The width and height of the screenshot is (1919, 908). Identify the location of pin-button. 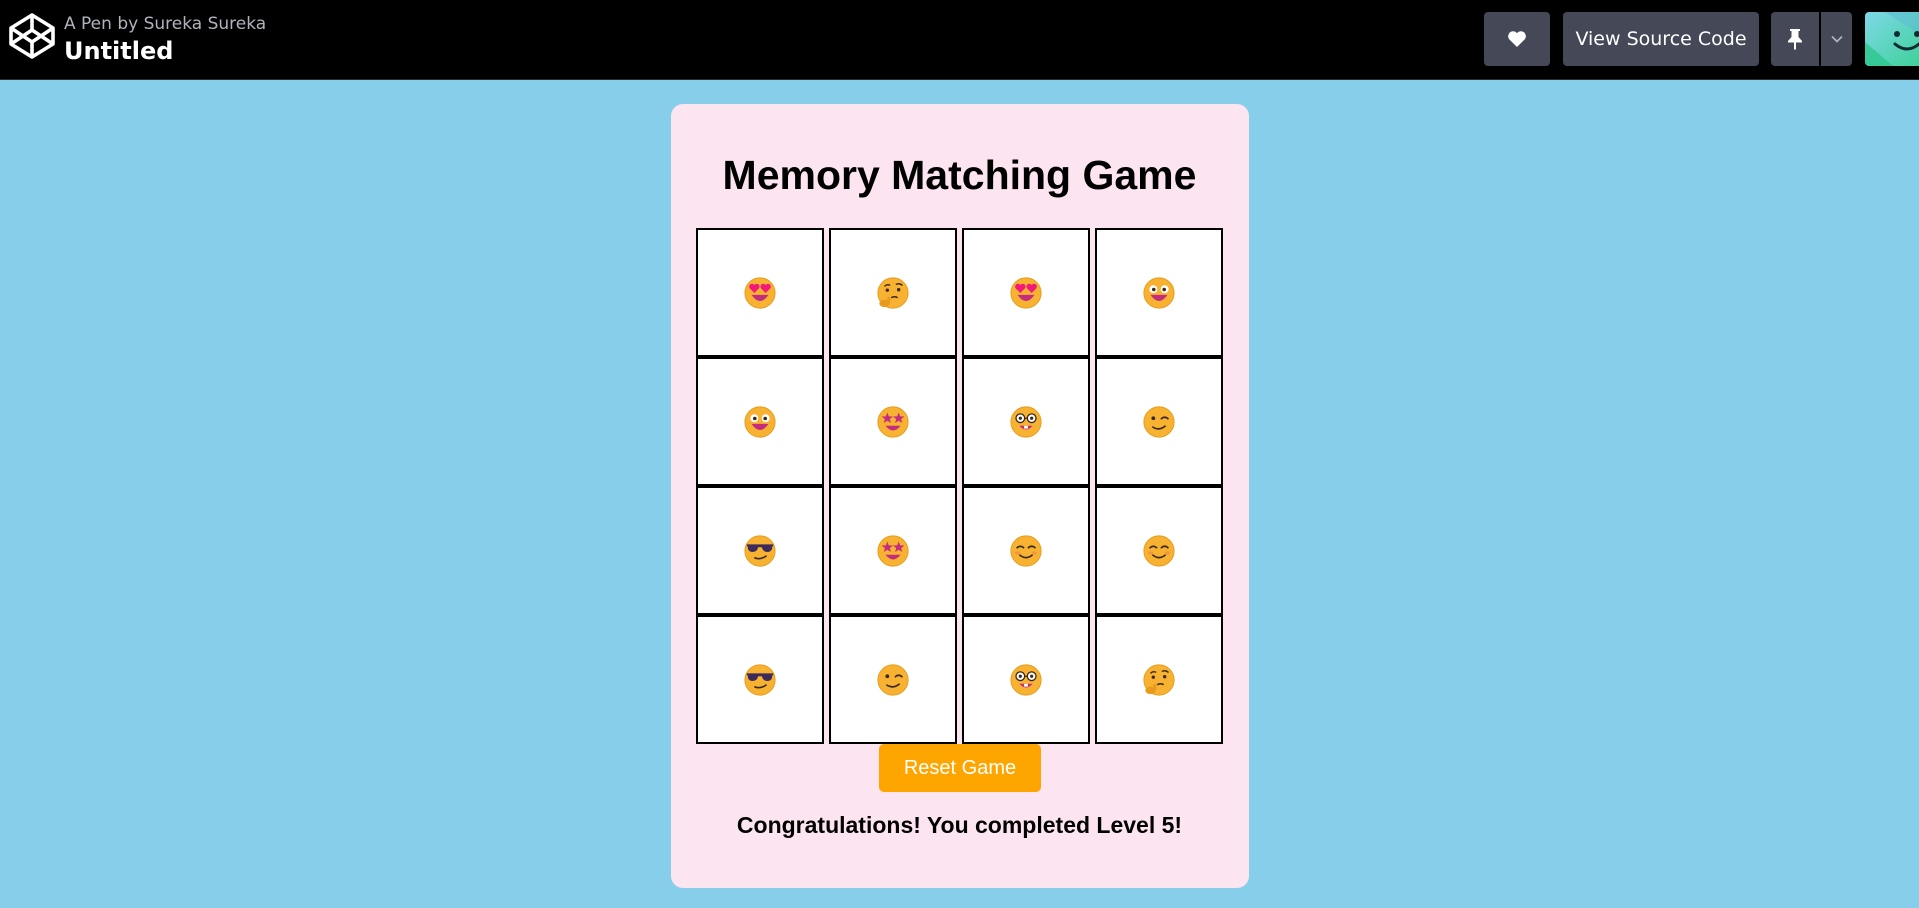
(1795, 39).